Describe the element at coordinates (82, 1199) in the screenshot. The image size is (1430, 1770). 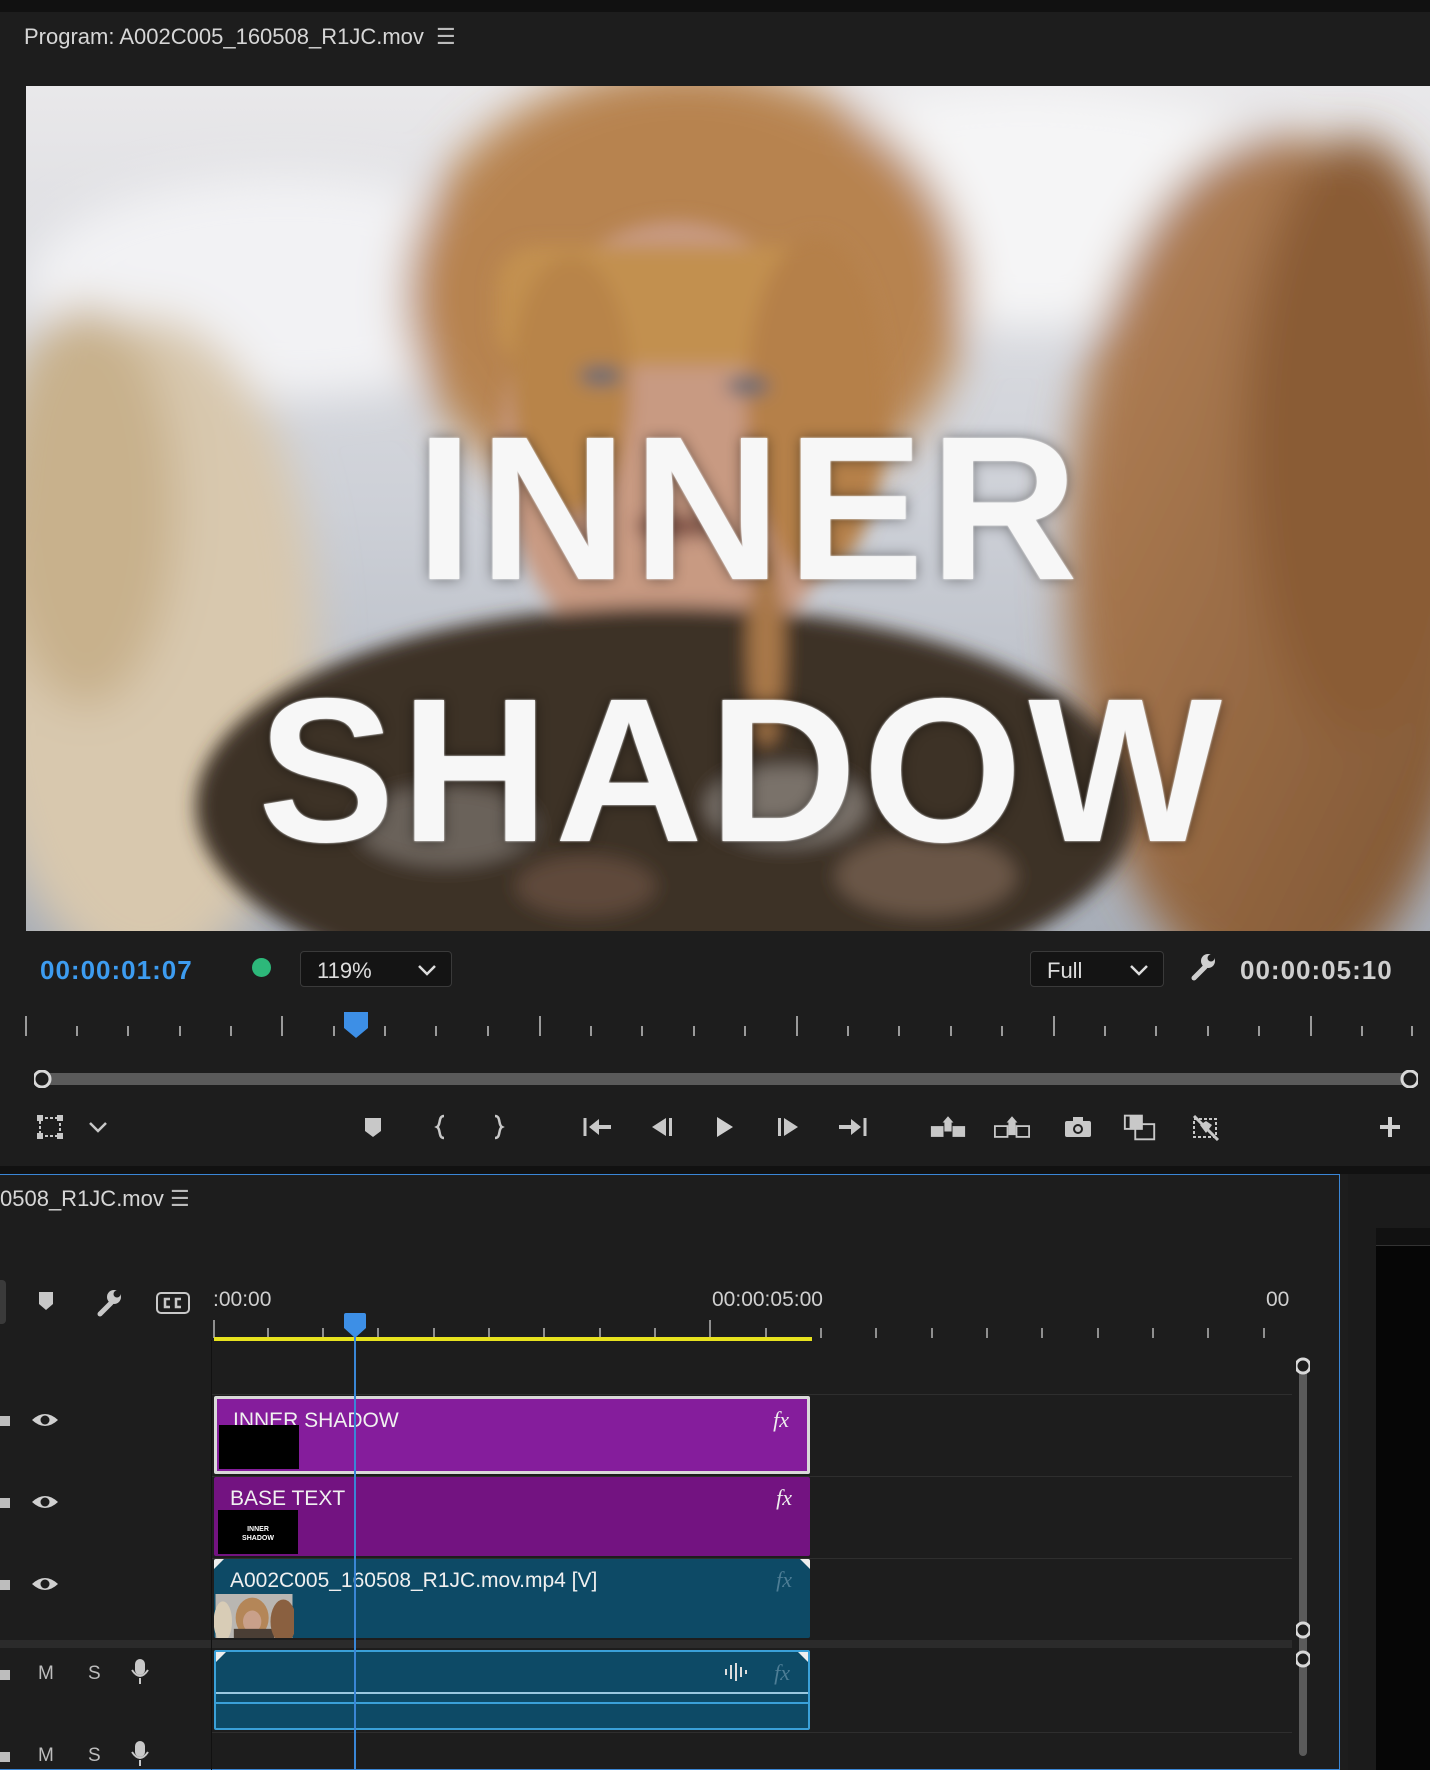
I see `timeline-sequence-title: 0508_R1JC.mov` at that location.